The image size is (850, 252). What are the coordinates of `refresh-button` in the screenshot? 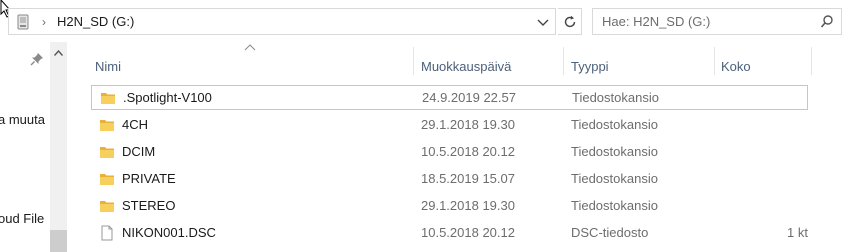 It's located at (570, 21).